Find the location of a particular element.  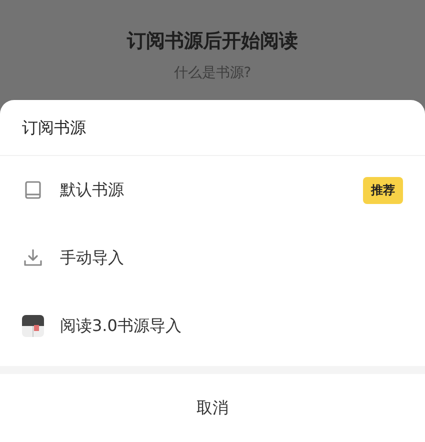

option-label: 阅读3.0书源导入 is located at coordinates (121, 326).